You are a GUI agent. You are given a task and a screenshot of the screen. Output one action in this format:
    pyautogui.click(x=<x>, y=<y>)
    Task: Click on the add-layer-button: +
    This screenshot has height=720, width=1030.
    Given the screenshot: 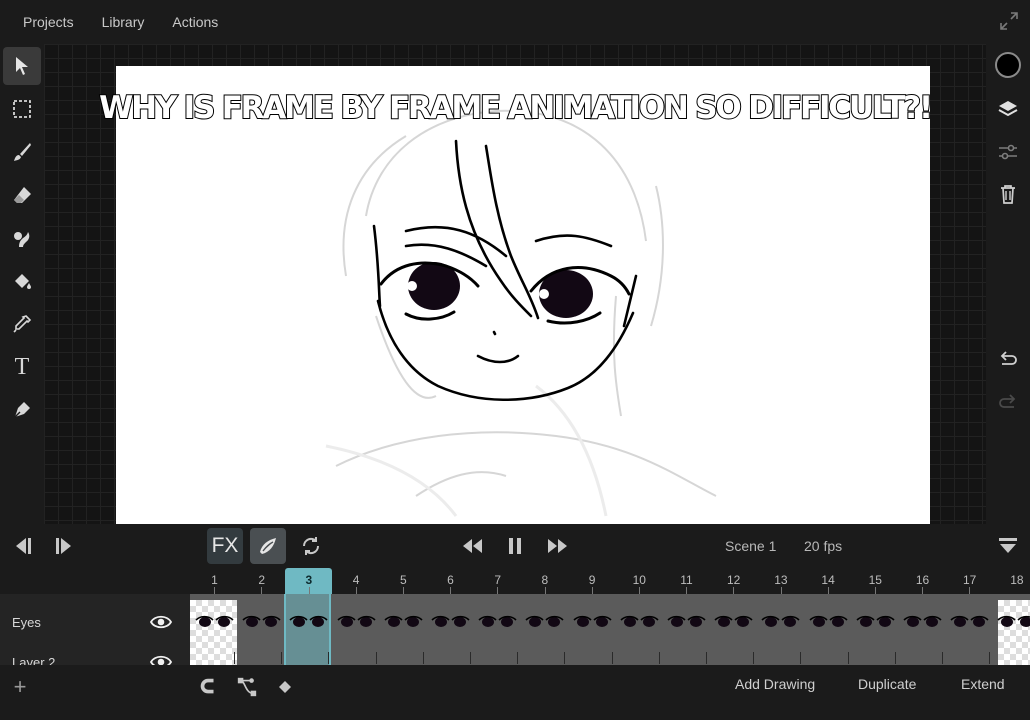 What is the action you would take?
    pyautogui.click(x=20, y=686)
    